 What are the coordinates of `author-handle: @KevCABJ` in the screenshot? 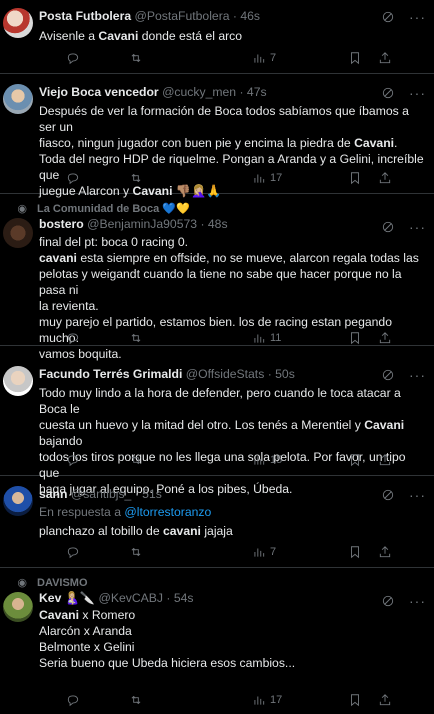 It's located at (130, 598).